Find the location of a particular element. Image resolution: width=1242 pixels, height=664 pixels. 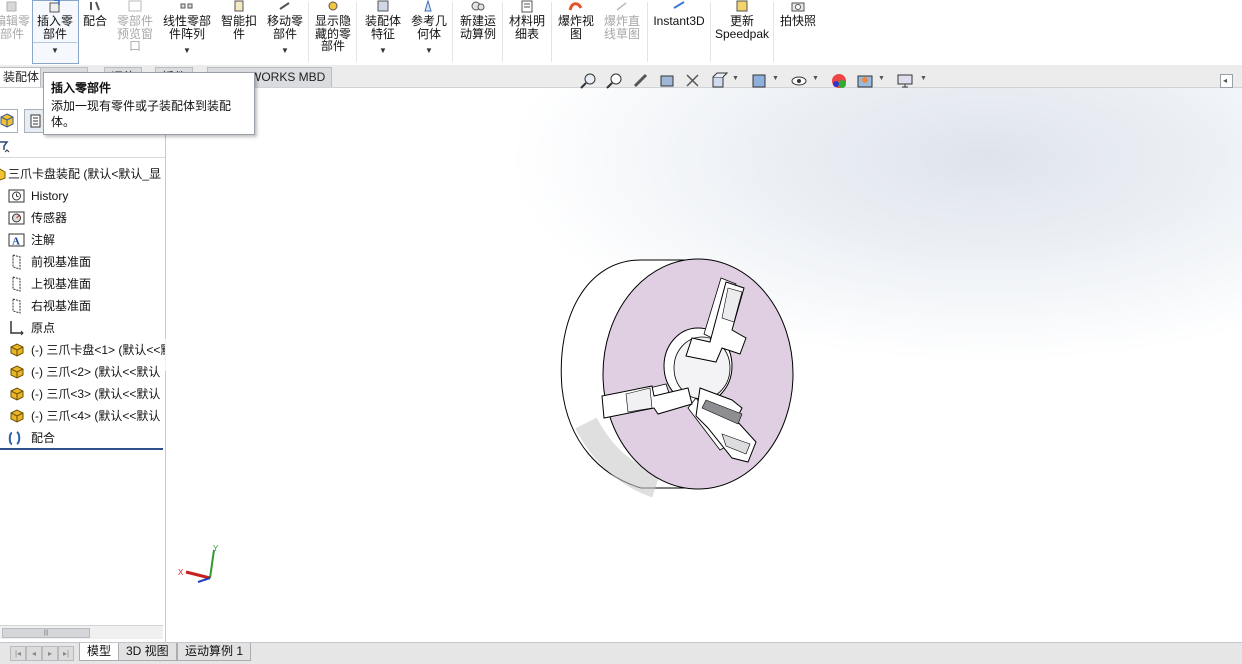

linear-pattern-icon is located at coordinates (187, 7).